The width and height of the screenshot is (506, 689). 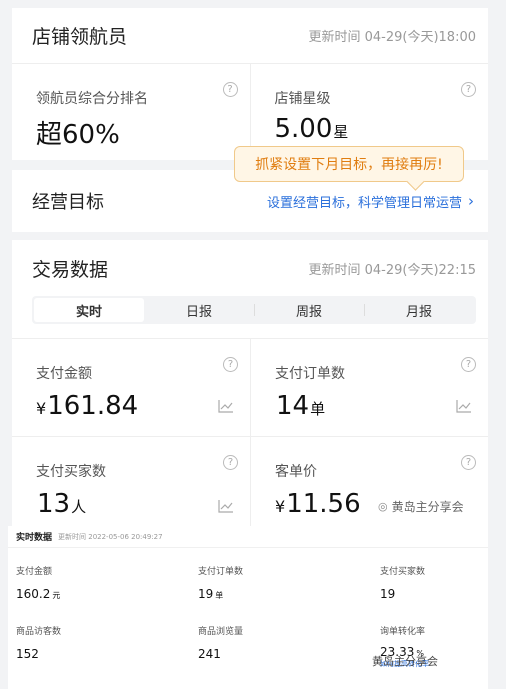 I want to click on metric-value: 5.00星, so click(x=311, y=129).